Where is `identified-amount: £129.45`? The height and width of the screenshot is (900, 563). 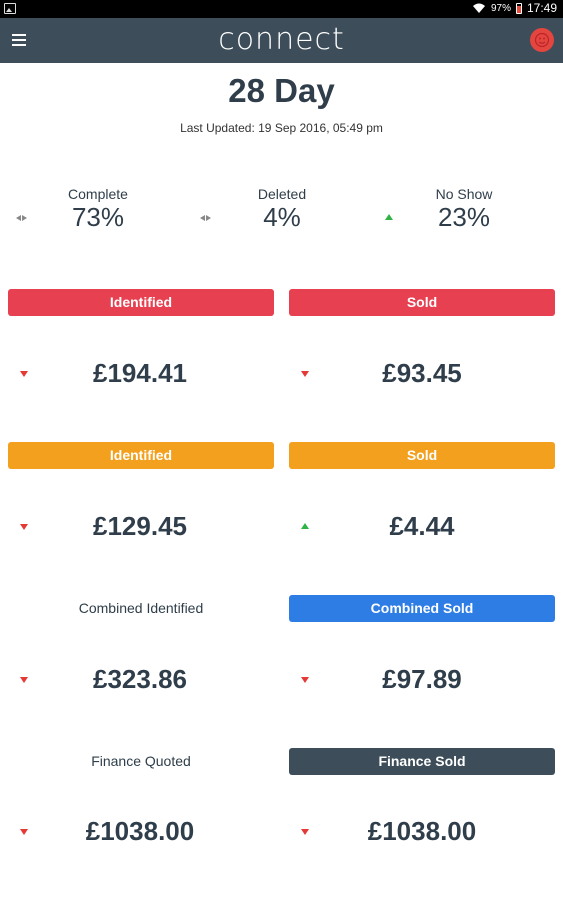
identified-amount: £129.45 is located at coordinates (140, 526).